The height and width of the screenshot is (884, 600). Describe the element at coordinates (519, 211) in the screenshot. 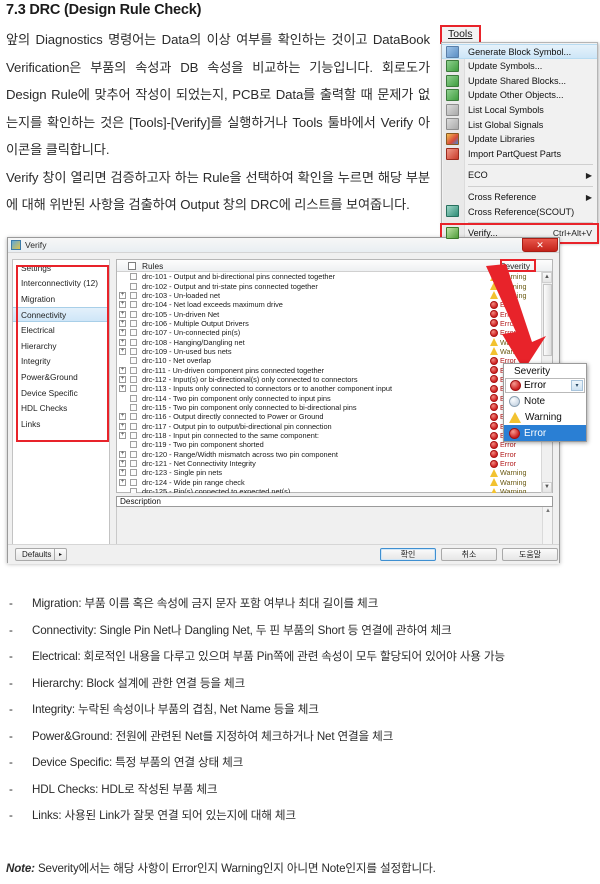

I see `menu-item-cross-reference-scout: Cross Reference(SCOUT)` at that location.